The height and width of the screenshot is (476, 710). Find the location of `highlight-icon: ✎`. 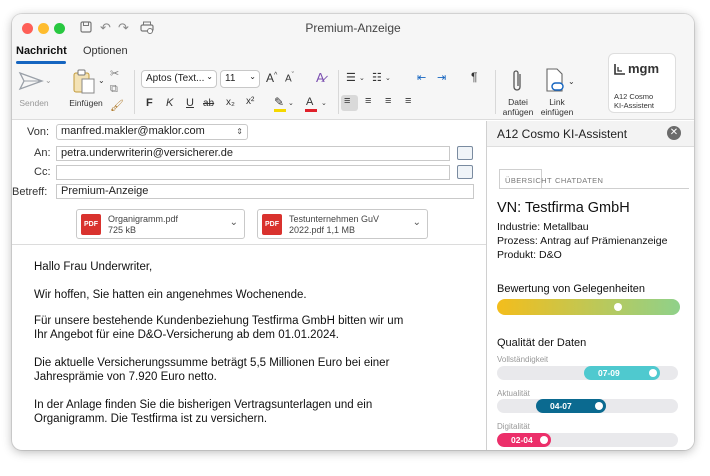

highlight-icon: ✎ is located at coordinates (279, 102).